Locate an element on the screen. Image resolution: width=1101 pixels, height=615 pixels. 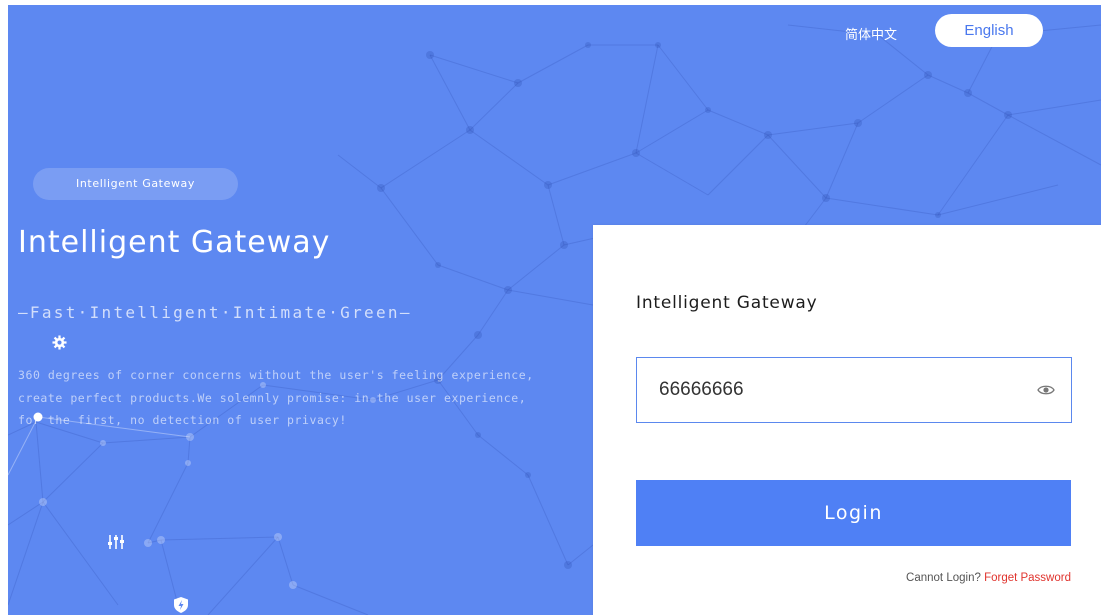
login-help: Cannot Login? Forget Password is located at coordinates (988, 578).